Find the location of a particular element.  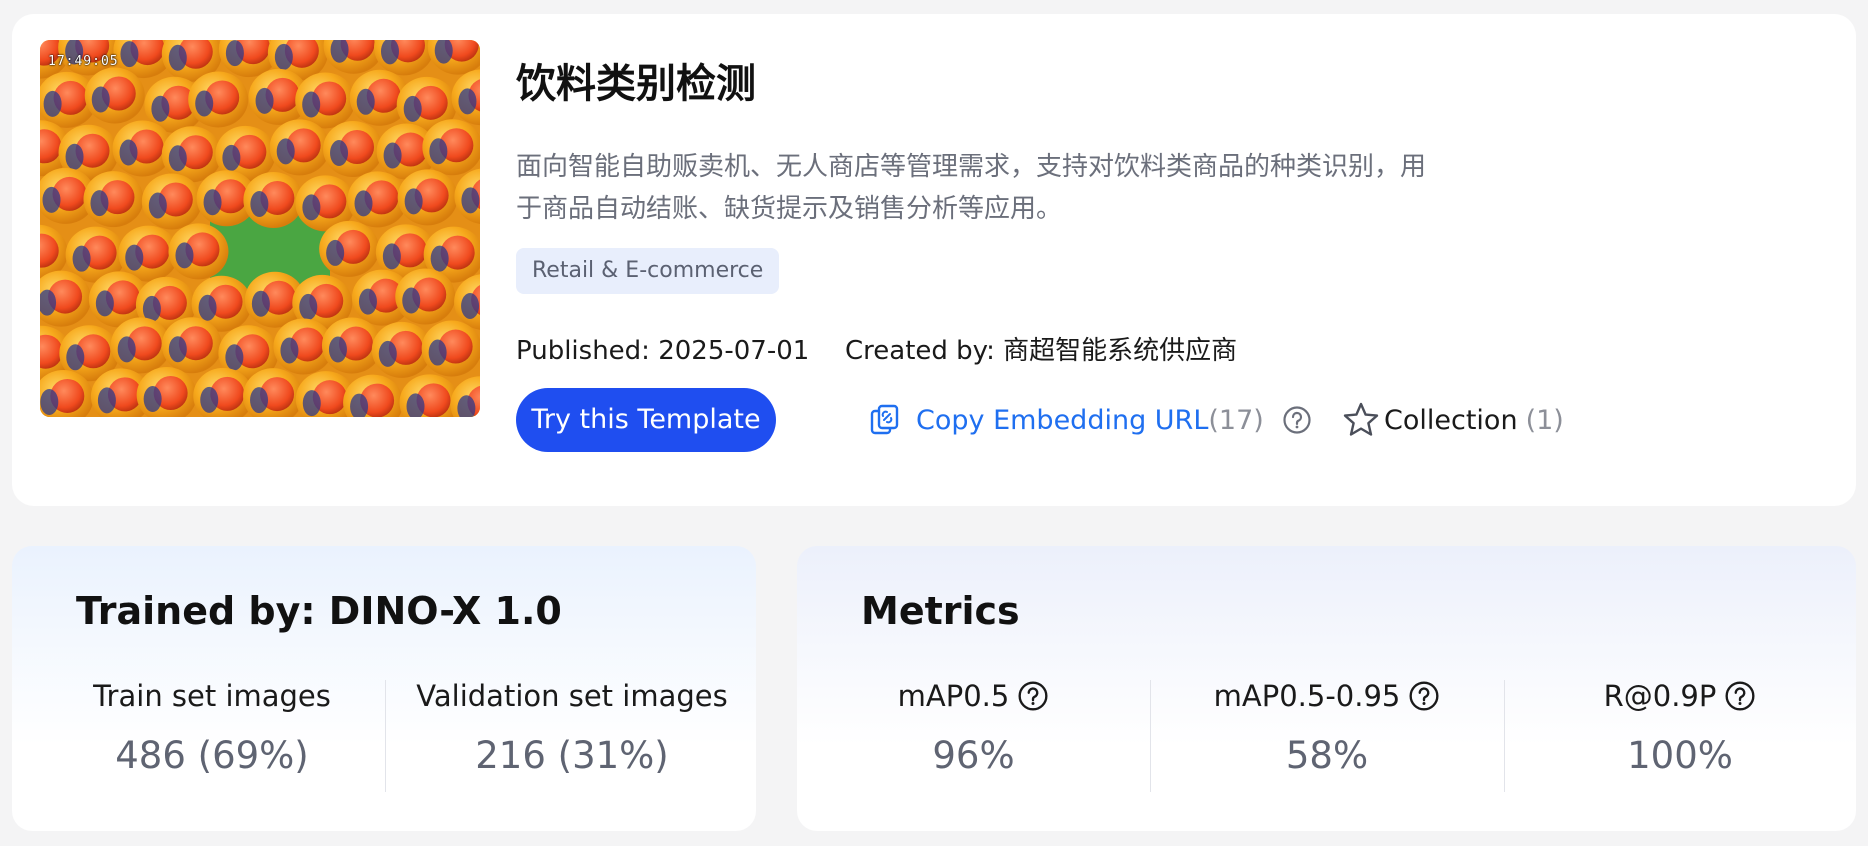

metric-recall-at-precision: R@0.9P 100% is located at coordinates (1680, 728).